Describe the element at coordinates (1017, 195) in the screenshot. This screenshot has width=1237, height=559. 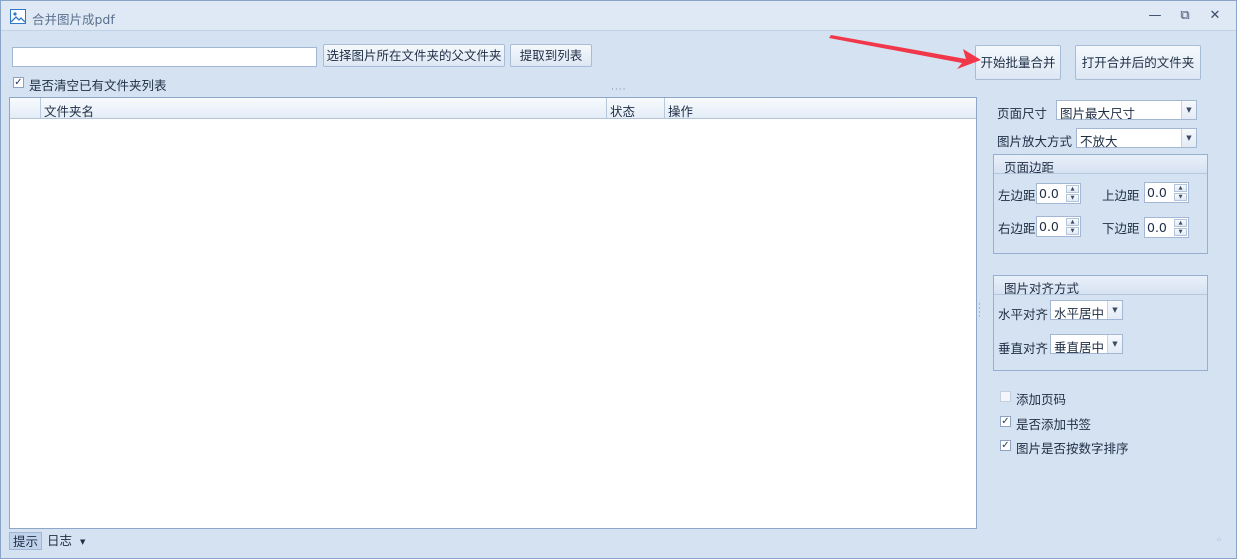
I see `left-margin-label: 左边距` at that location.